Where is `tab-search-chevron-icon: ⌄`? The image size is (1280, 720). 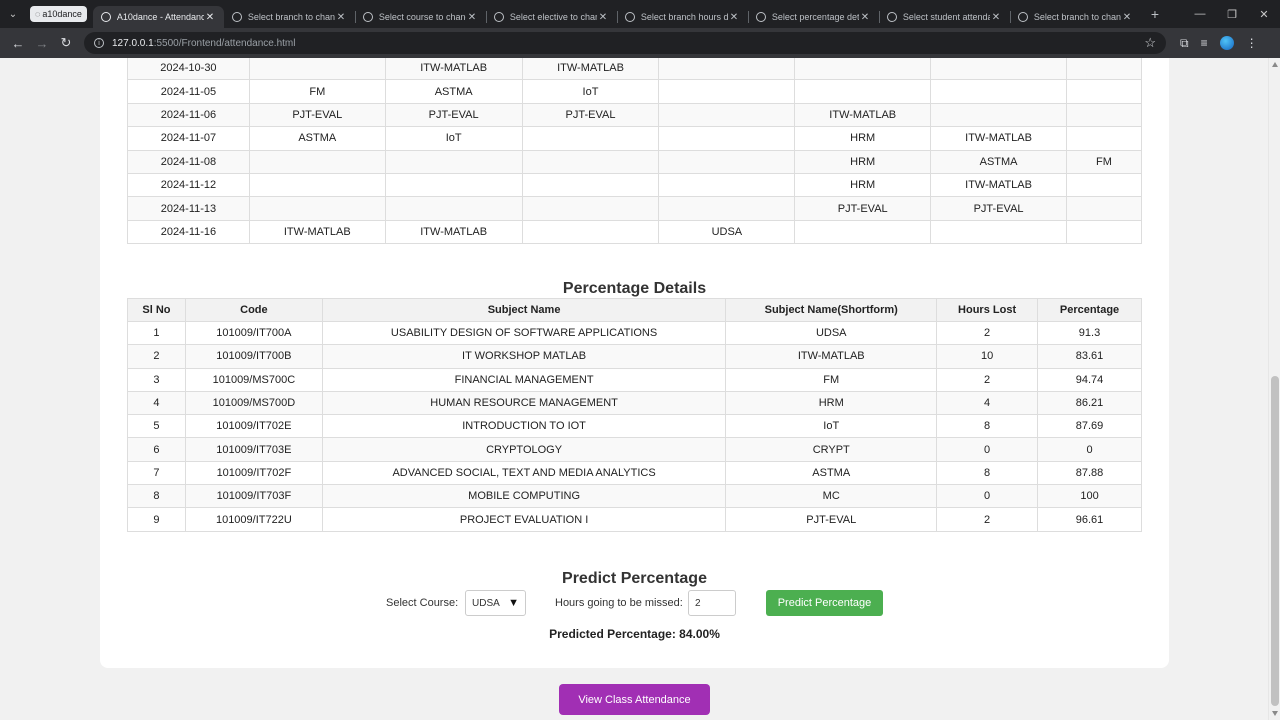 tab-search-chevron-icon: ⌄ is located at coordinates (13, 14).